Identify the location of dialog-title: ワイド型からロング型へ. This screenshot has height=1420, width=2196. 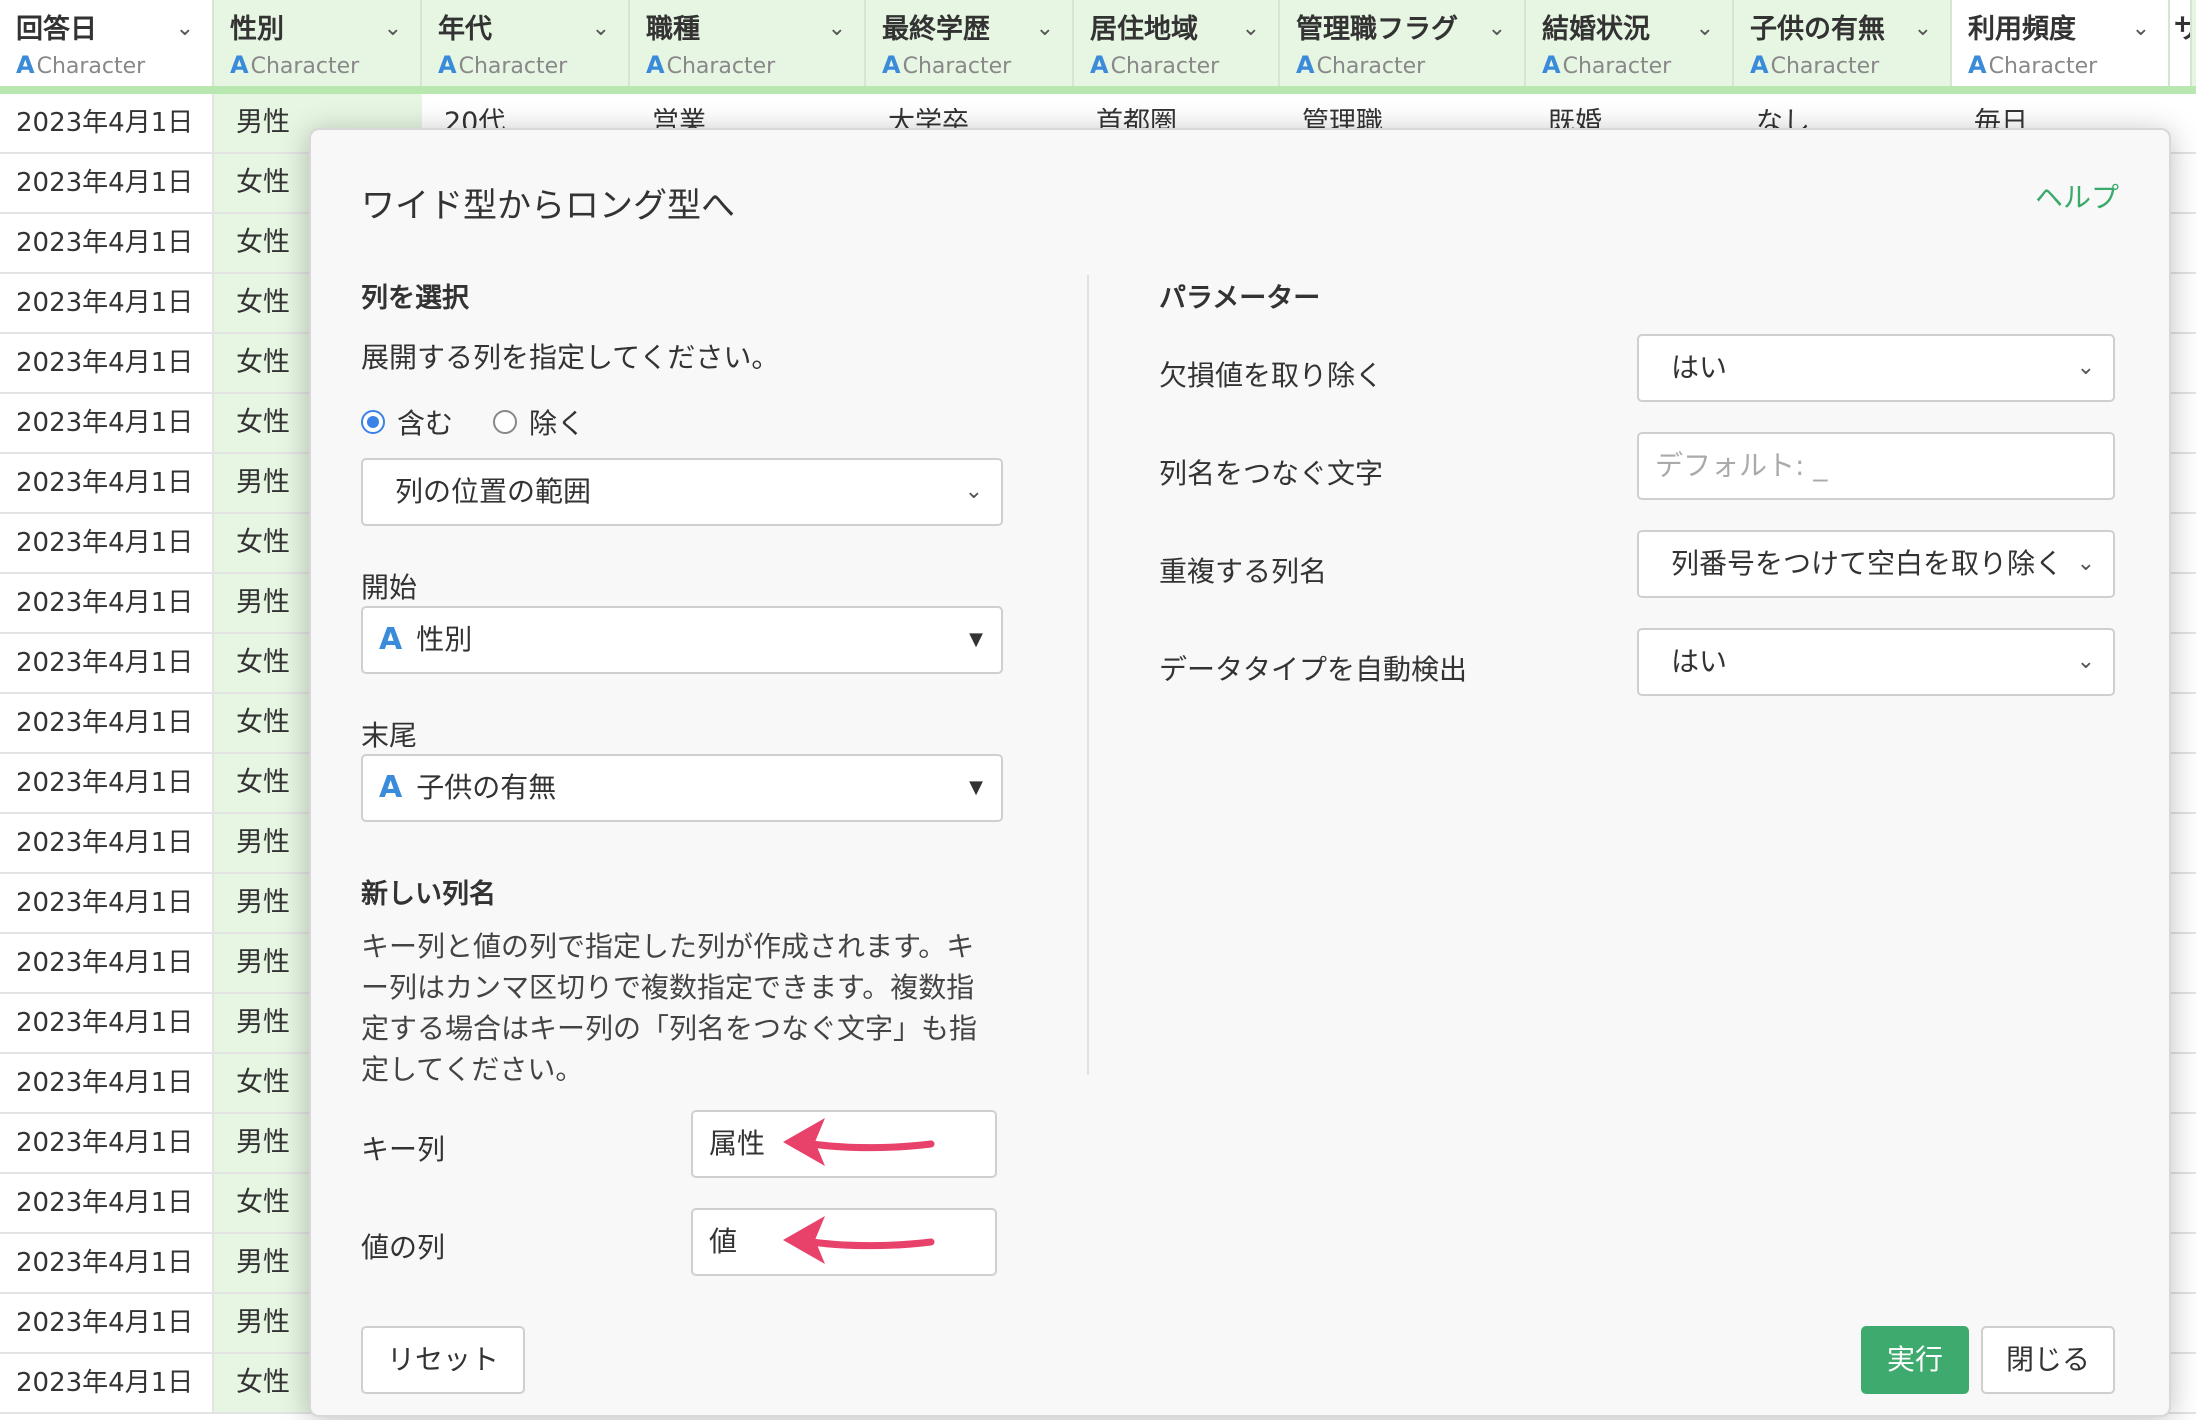
(548, 206).